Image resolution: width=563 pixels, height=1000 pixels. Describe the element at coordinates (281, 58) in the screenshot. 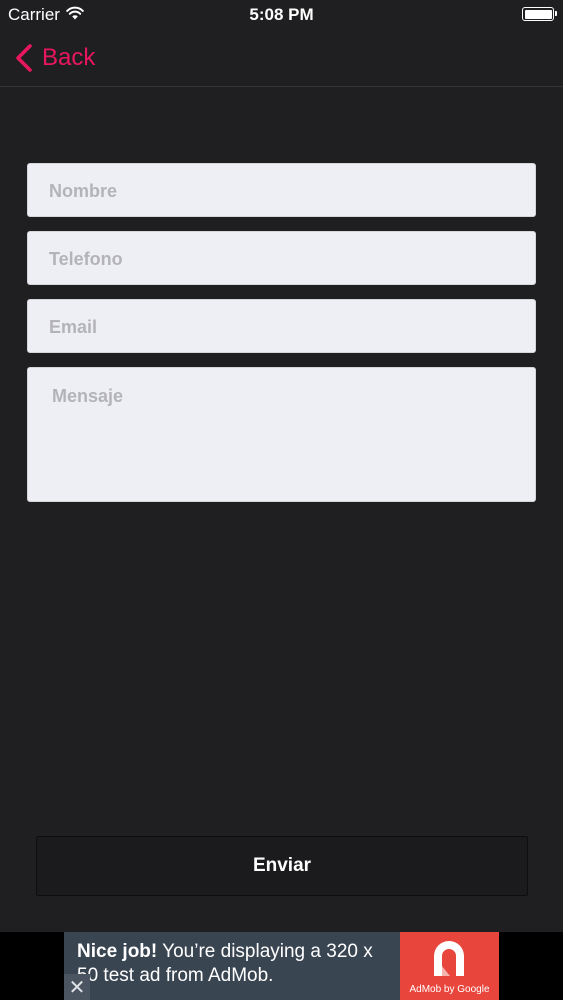

I see `navigation-bar: Back` at that location.